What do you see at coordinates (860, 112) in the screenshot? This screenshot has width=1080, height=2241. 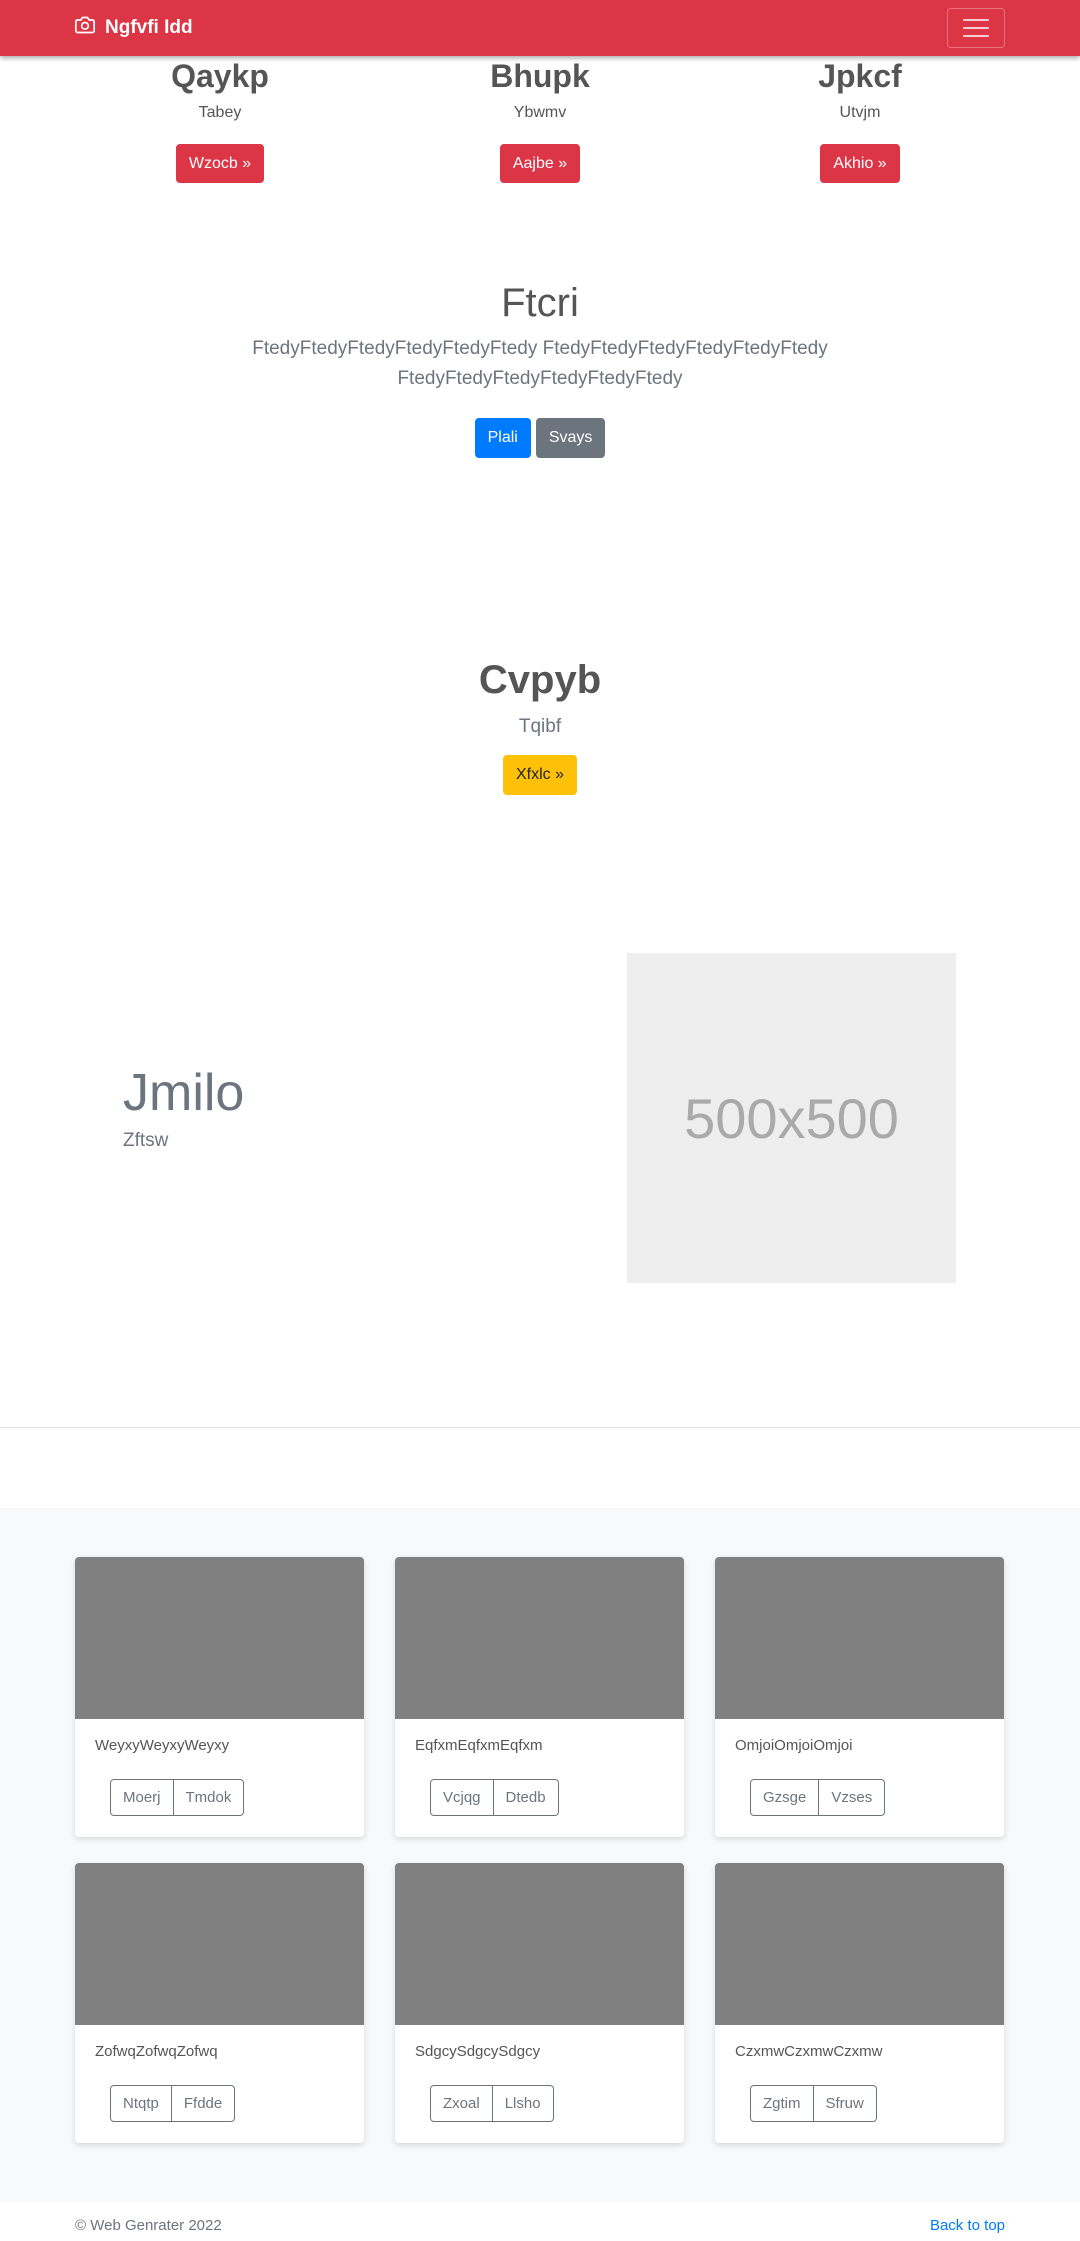 I see `column-text: Utvjm` at bounding box center [860, 112].